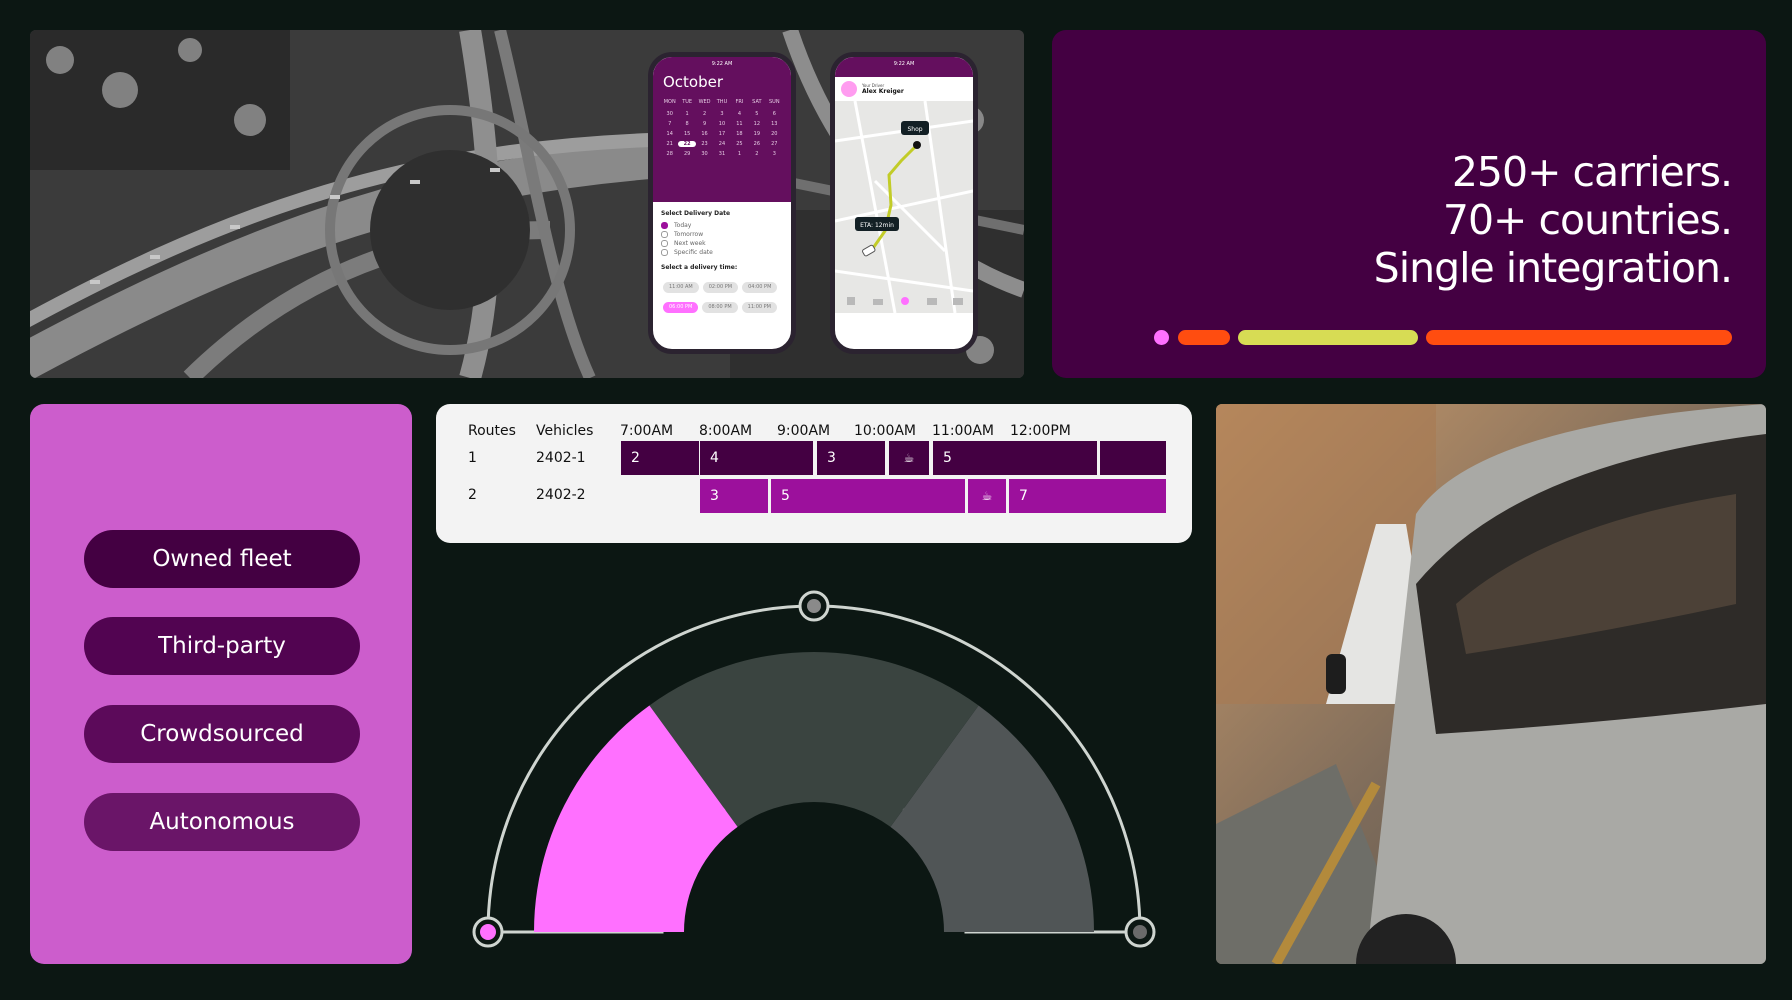  I want to click on delivery-option: Today, so click(722, 225).